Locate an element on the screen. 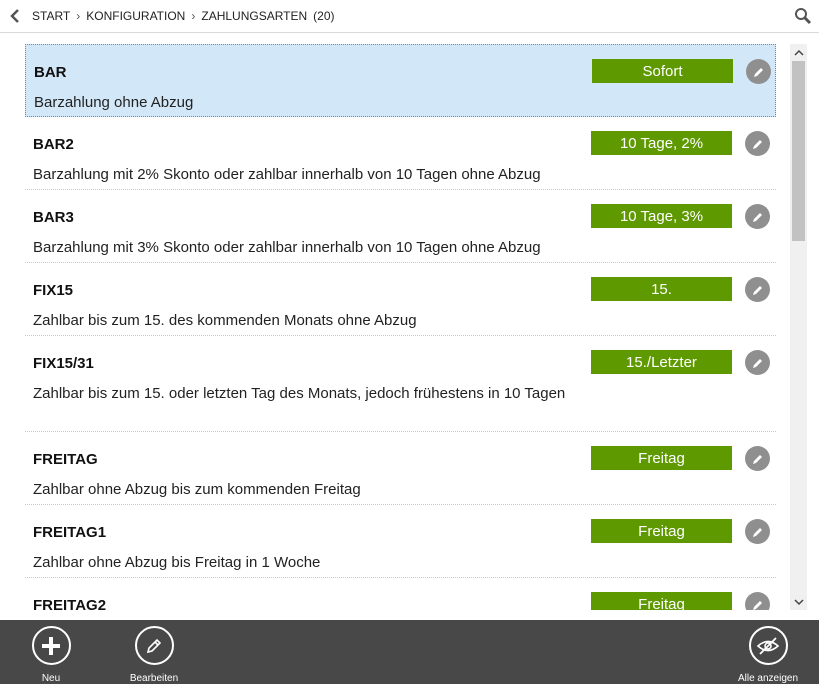 Image resolution: width=819 pixels, height=684 pixels. payment-code: FREITAG2 is located at coordinates (70, 603).